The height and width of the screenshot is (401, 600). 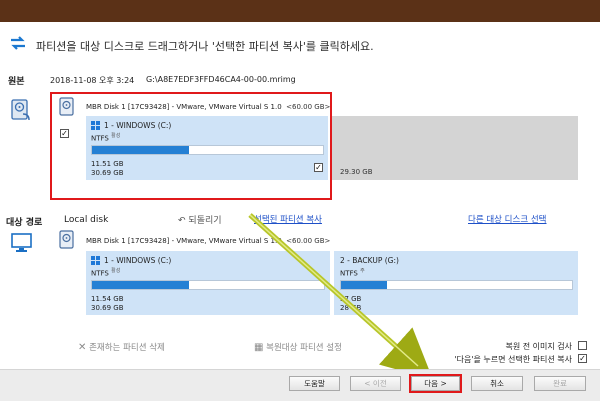 What do you see at coordinates (351, 303) in the screenshot?
I see `partition-sizes: 57 GB 28 GB` at bounding box center [351, 303].